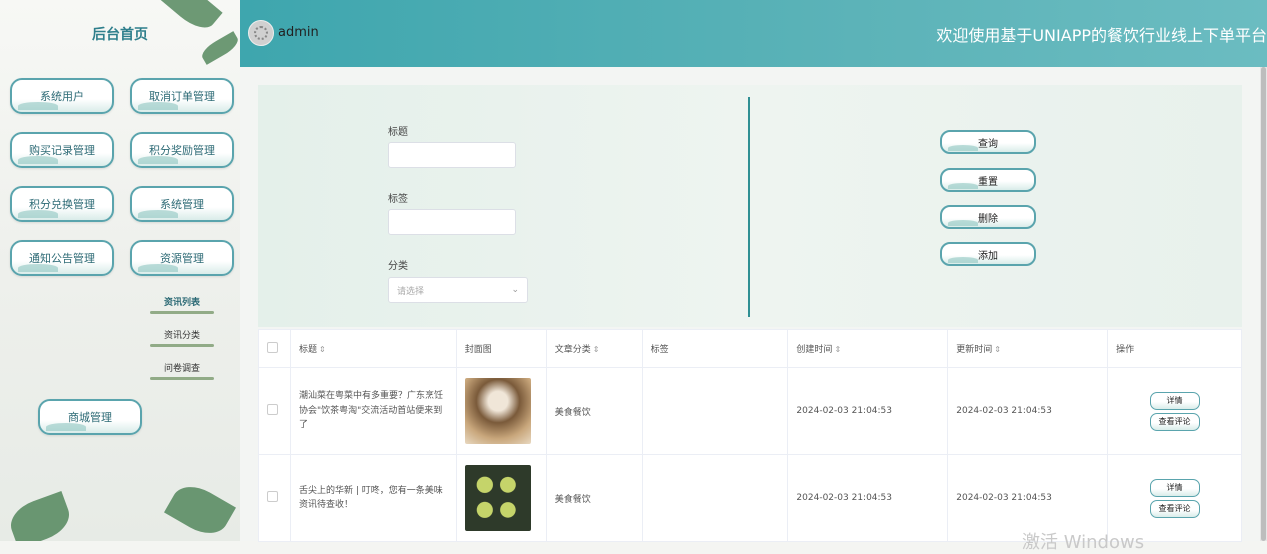 This screenshot has width=1267, height=554. Describe the element at coordinates (182, 150) in the screenshot. I see `sidebar-item-points-rewards: 积分奖励管理` at that location.